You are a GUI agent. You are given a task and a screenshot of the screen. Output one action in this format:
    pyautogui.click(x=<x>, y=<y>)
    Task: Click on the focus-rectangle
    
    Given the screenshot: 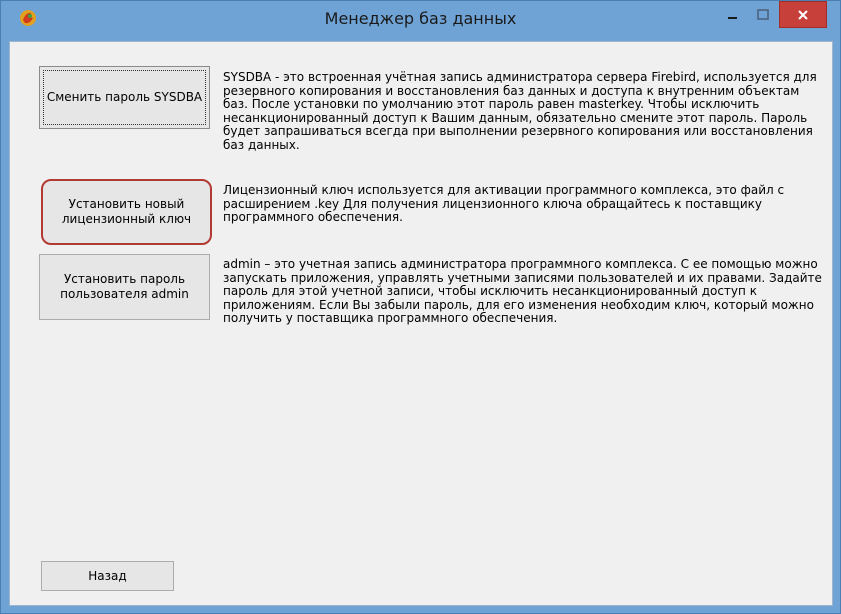 What is the action you would take?
    pyautogui.click(x=124, y=97)
    